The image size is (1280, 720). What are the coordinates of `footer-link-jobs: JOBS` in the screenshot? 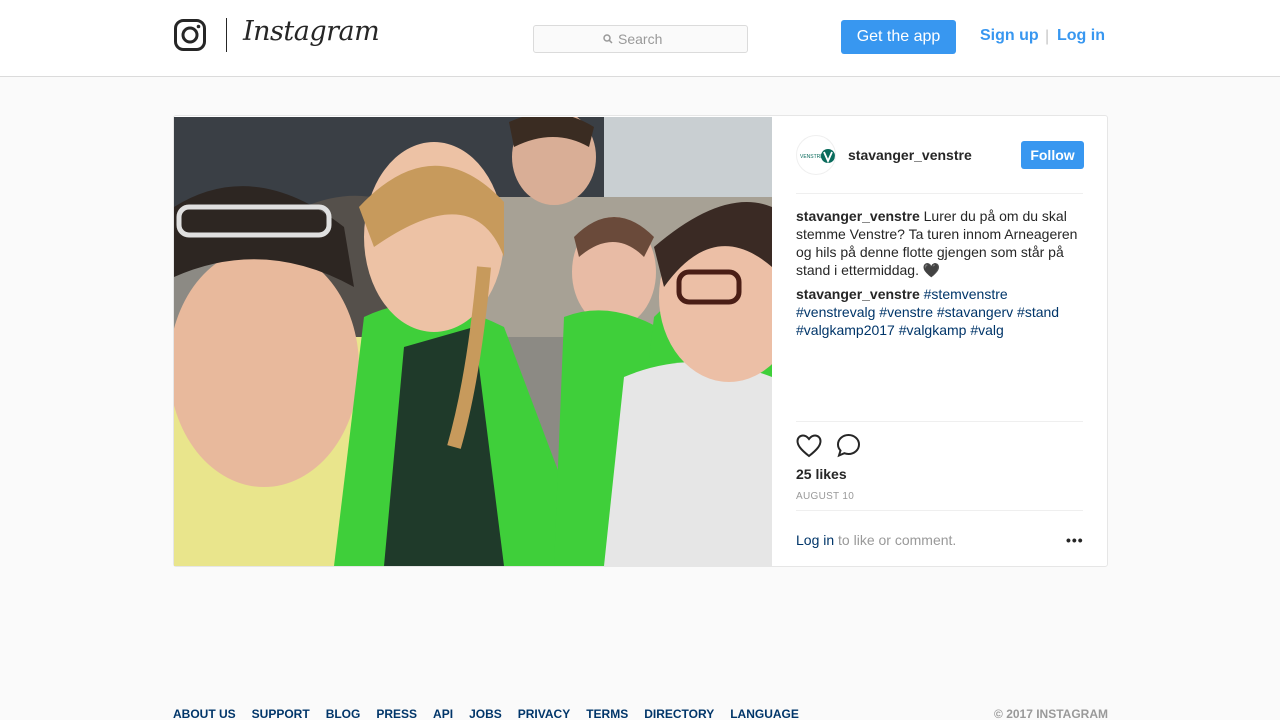 It's located at (485, 713).